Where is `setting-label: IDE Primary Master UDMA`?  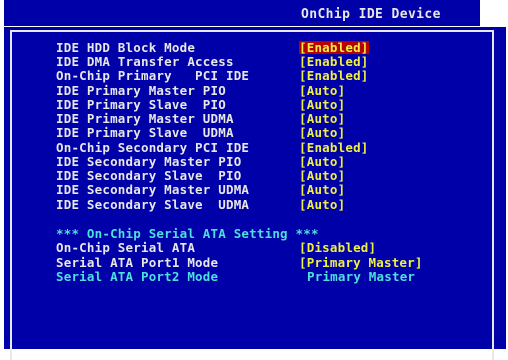
setting-label: IDE Primary Master UDMA is located at coordinates (145, 118).